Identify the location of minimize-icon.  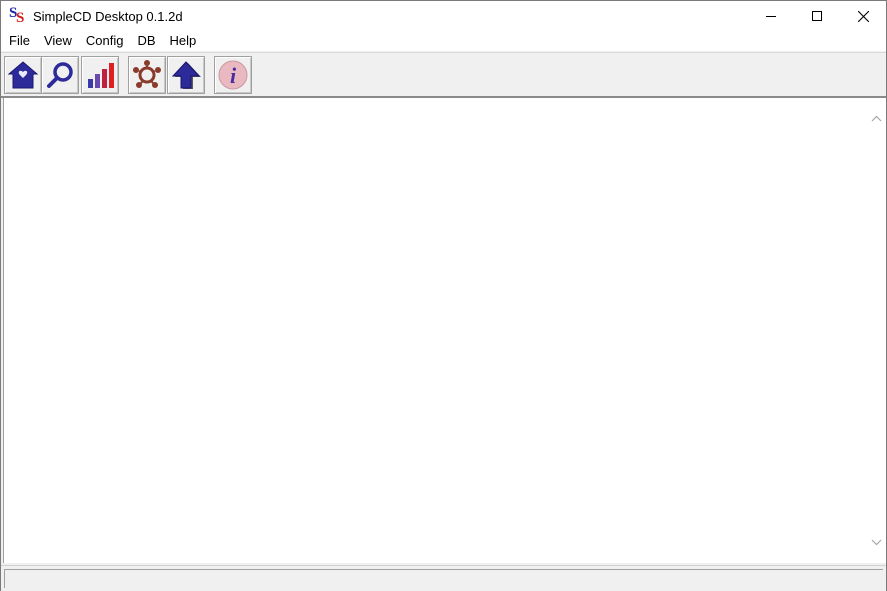
(771, 16).